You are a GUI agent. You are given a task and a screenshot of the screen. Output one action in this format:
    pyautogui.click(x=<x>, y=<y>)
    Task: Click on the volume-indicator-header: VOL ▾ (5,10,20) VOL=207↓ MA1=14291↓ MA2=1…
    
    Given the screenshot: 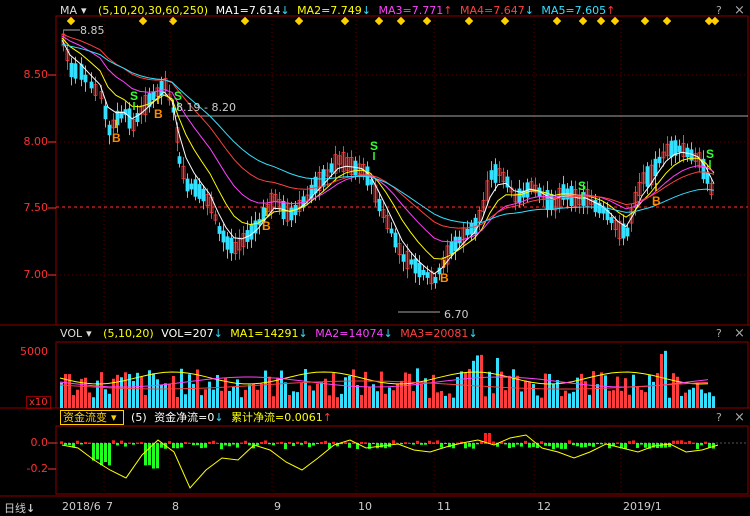 What is the action you would take?
    pyautogui.click(x=271, y=334)
    